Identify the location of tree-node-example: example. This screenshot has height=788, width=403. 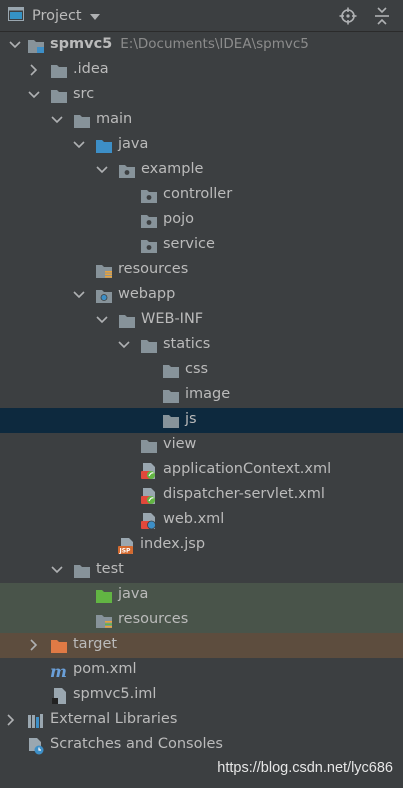
(201, 170).